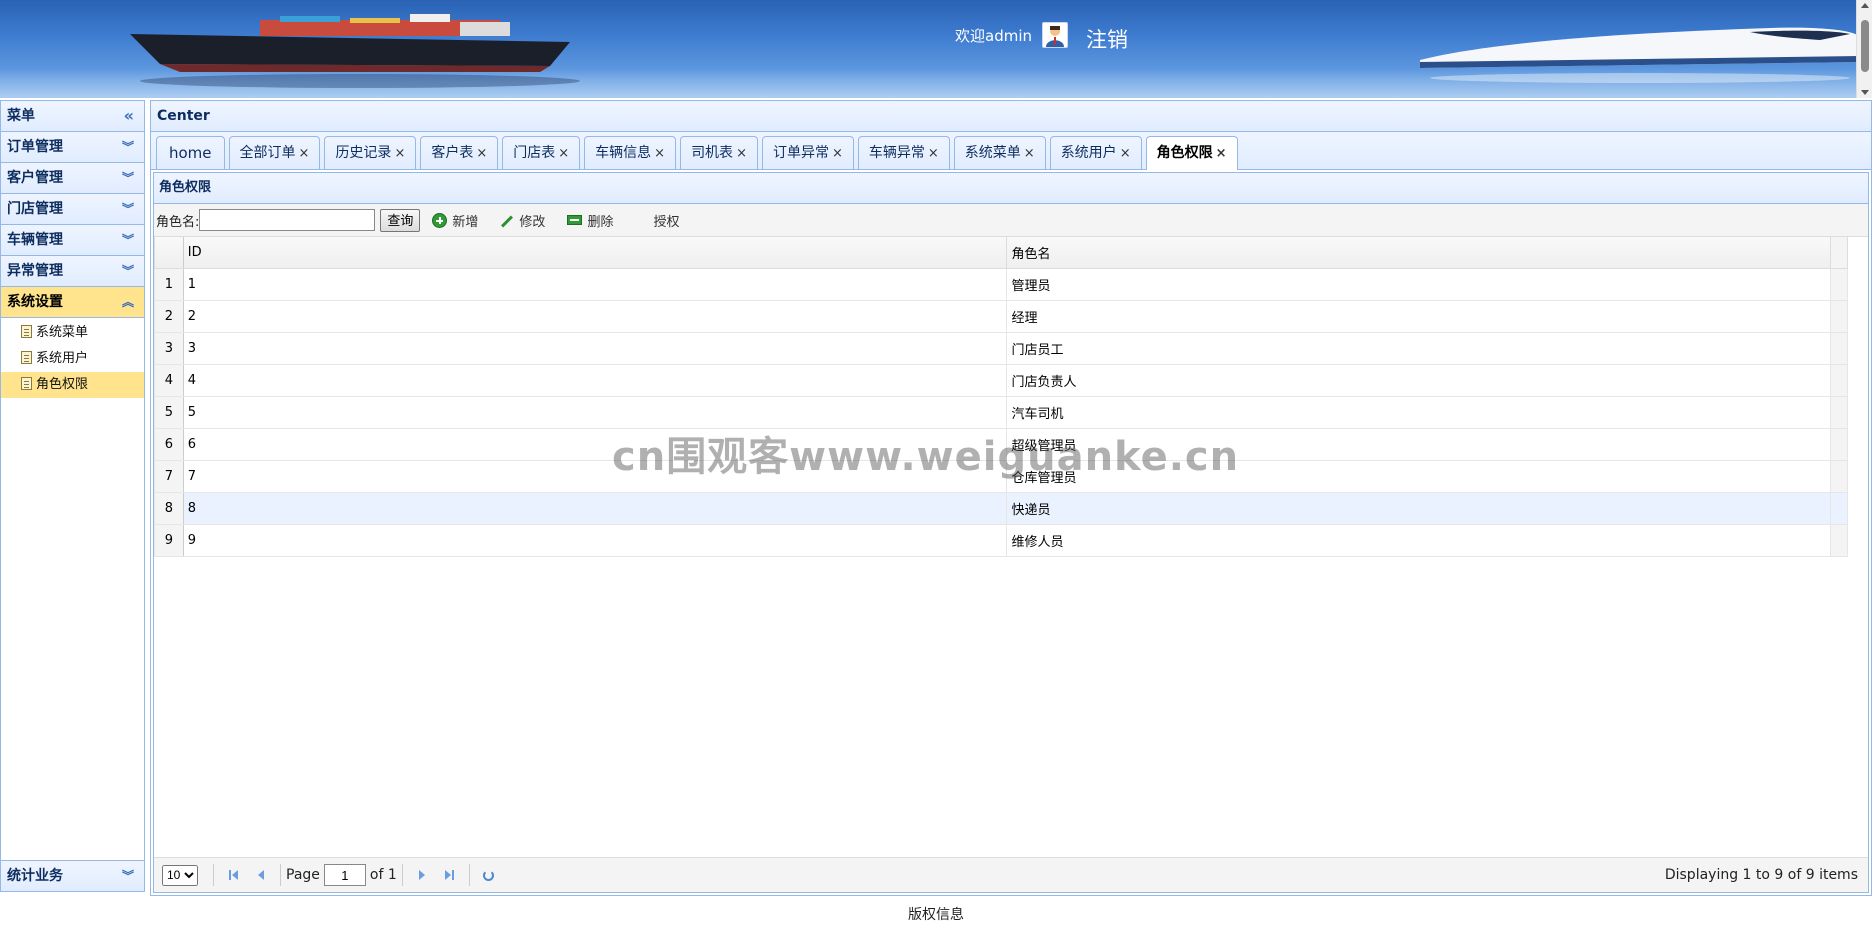 The width and height of the screenshot is (1872, 932). I want to click on sidebar-section-orders: 订单管理 ︾, so click(72, 147).